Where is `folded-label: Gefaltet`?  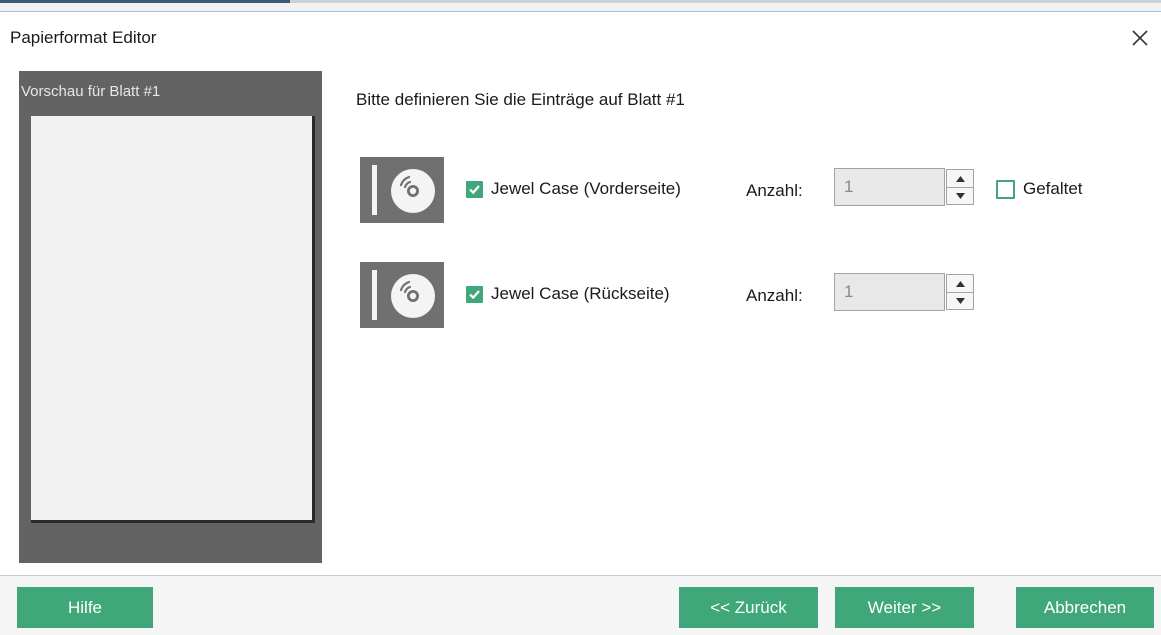 folded-label: Gefaltet is located at coordinates (1053, 188).